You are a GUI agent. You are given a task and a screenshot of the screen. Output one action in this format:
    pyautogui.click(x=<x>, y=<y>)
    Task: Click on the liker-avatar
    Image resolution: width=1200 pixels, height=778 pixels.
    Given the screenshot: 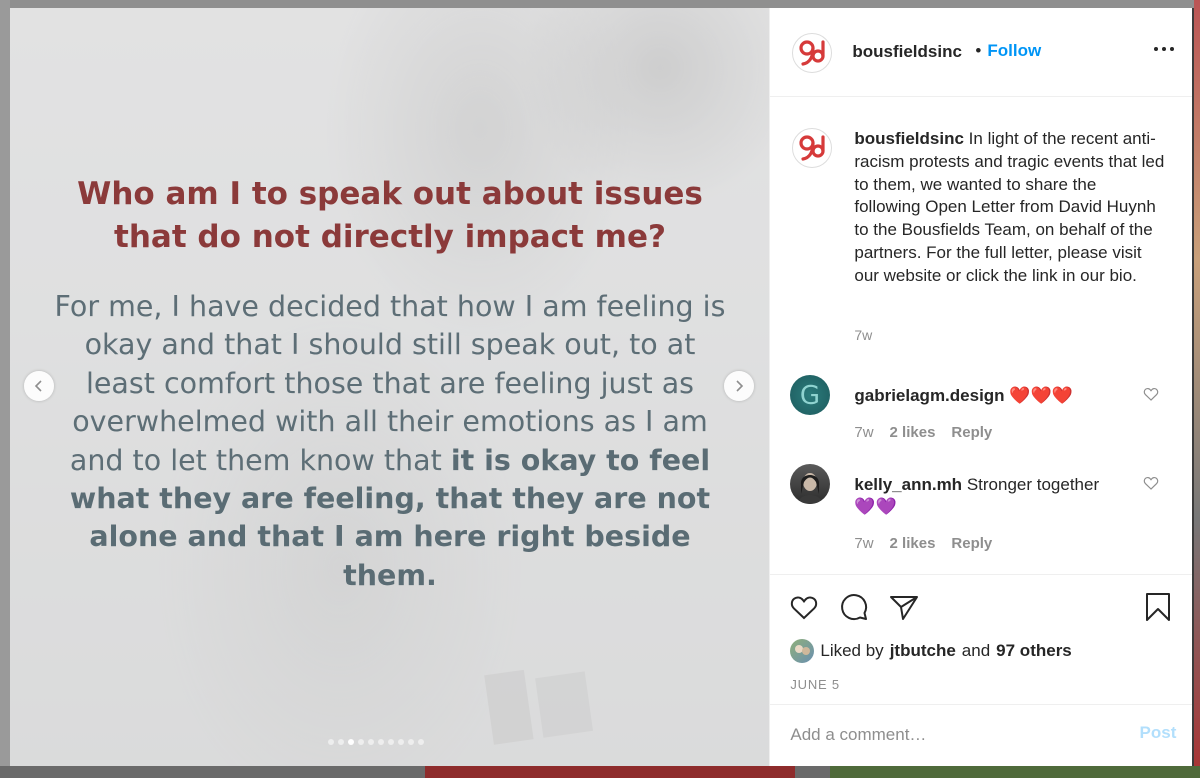 What is the action you would take?
    pyautogui.click(x=802, y=651)
    